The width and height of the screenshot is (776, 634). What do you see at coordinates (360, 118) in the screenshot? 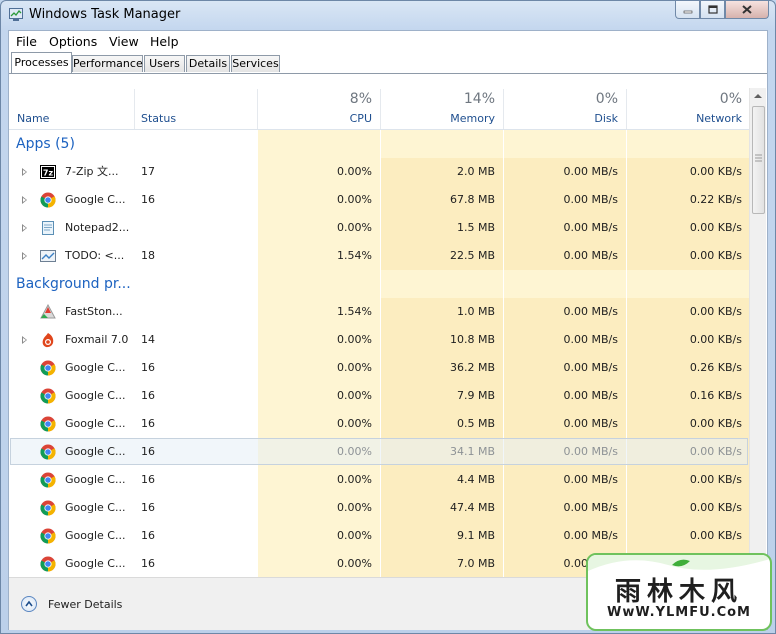
I see `column-cpu-label: CPU` at bounding box center [360, 118].